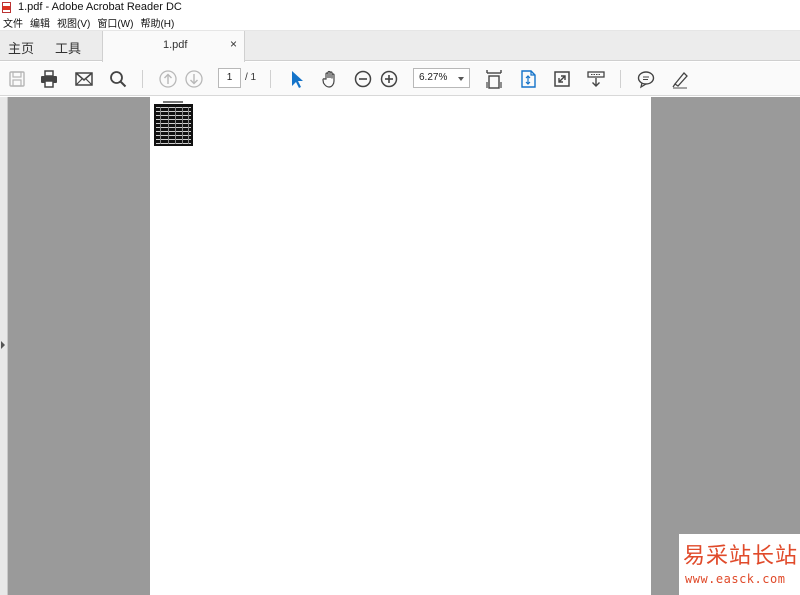  What do you see at coordinates (173, 125) in the screenshot?
I see `page-content-table` at bounding box center [173, 125].